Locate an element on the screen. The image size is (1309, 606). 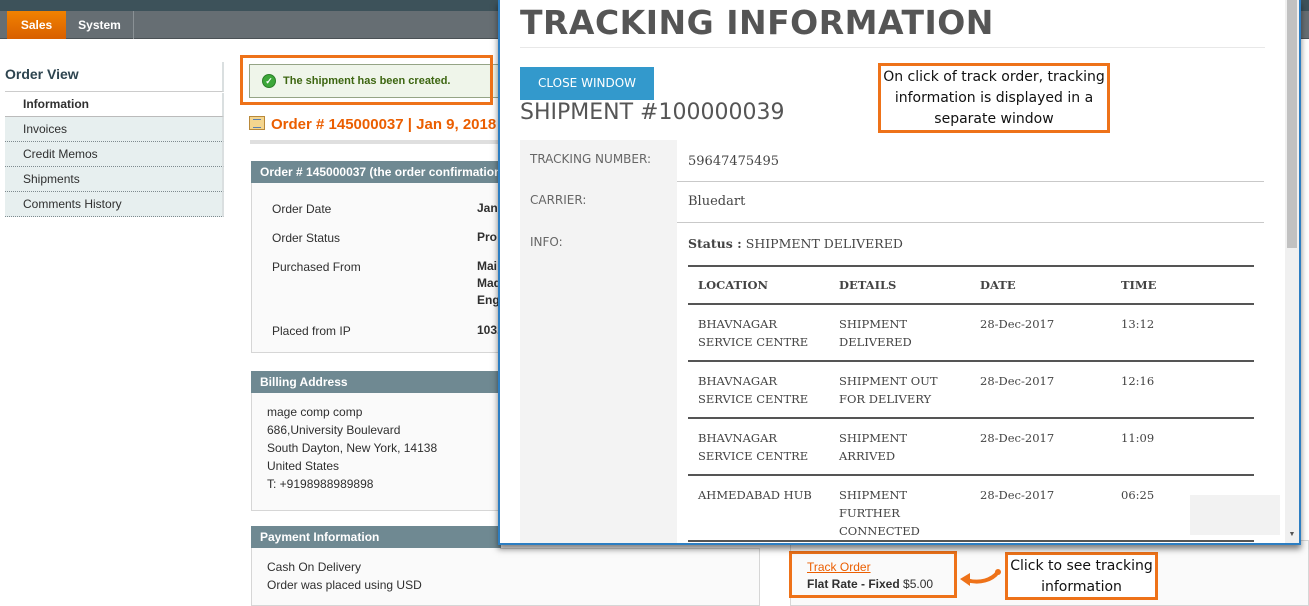
column-header-location: LOCATION is located at coordinates (758, 285).